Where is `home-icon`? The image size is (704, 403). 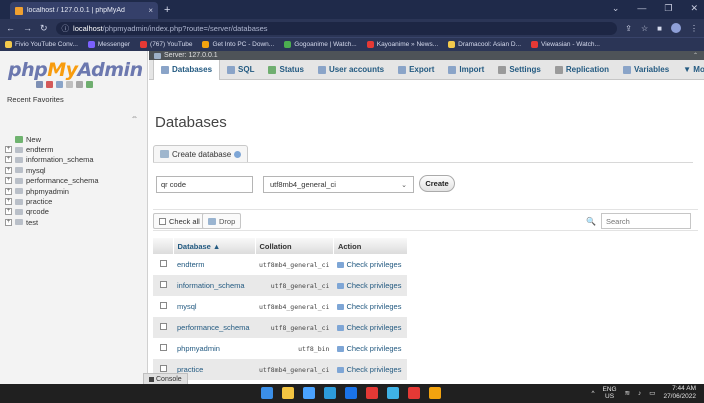
home-icon is located at coordinates (39, 84).